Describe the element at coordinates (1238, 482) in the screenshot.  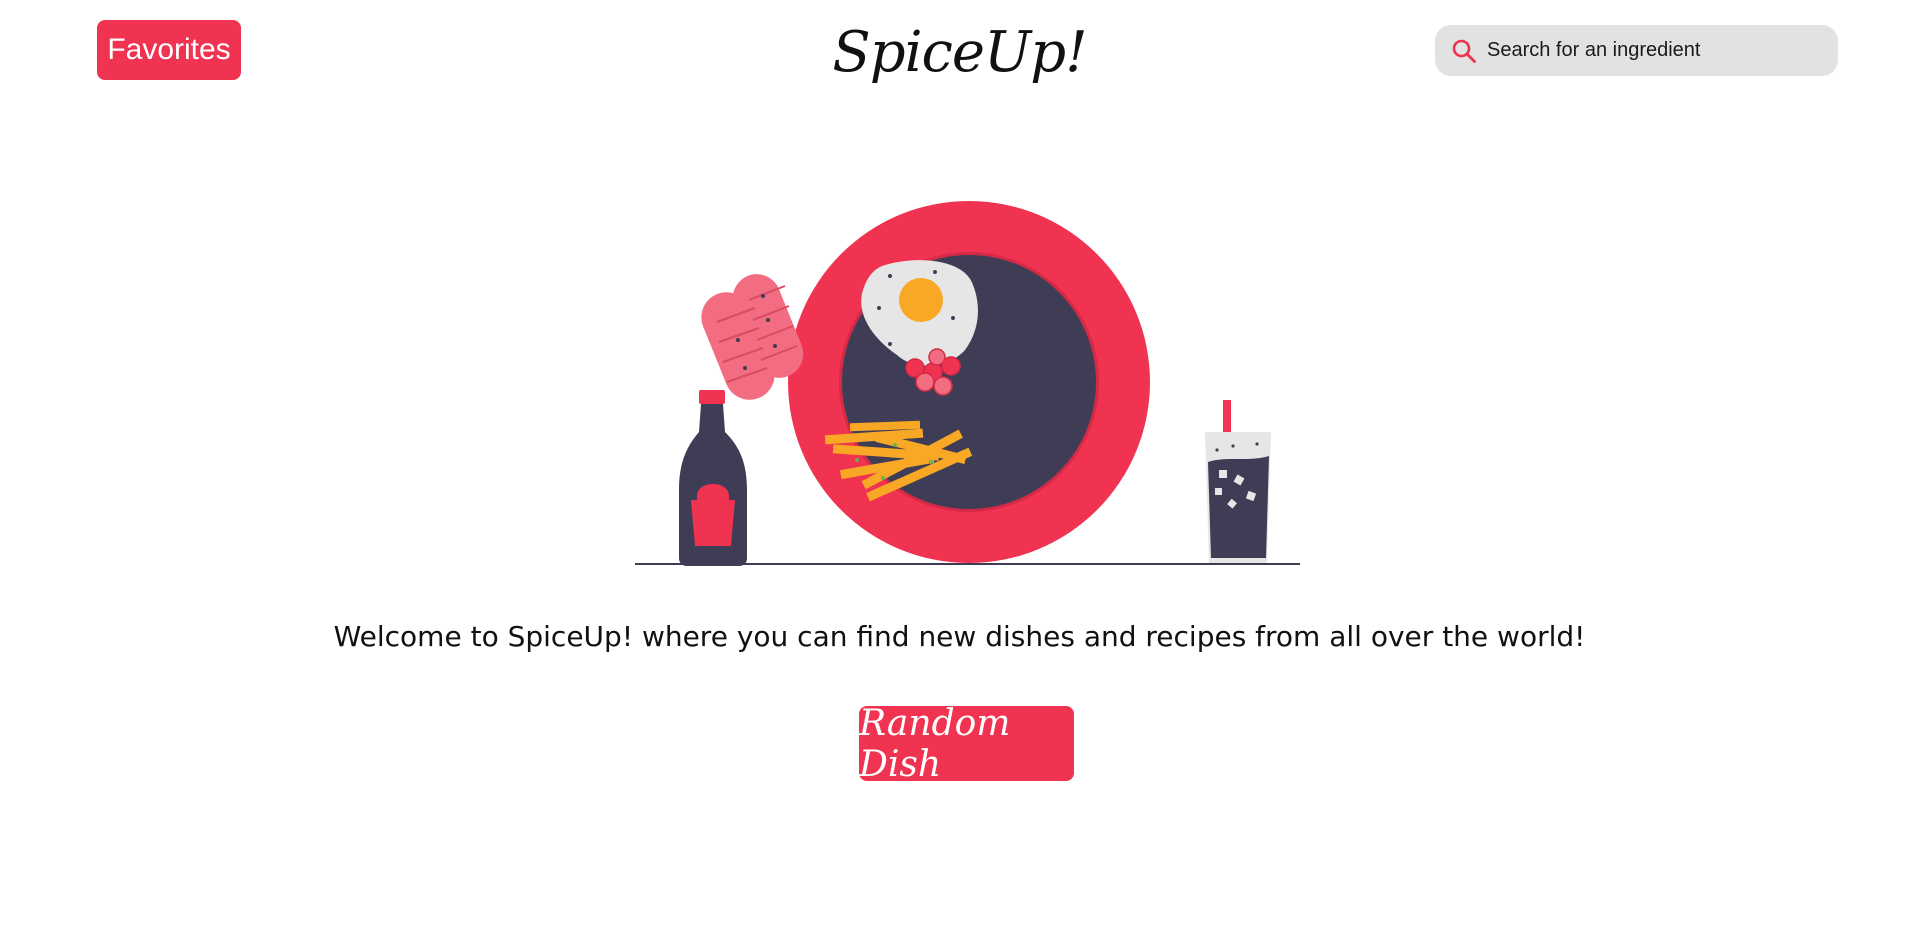
I see `drink-glass` at that location.